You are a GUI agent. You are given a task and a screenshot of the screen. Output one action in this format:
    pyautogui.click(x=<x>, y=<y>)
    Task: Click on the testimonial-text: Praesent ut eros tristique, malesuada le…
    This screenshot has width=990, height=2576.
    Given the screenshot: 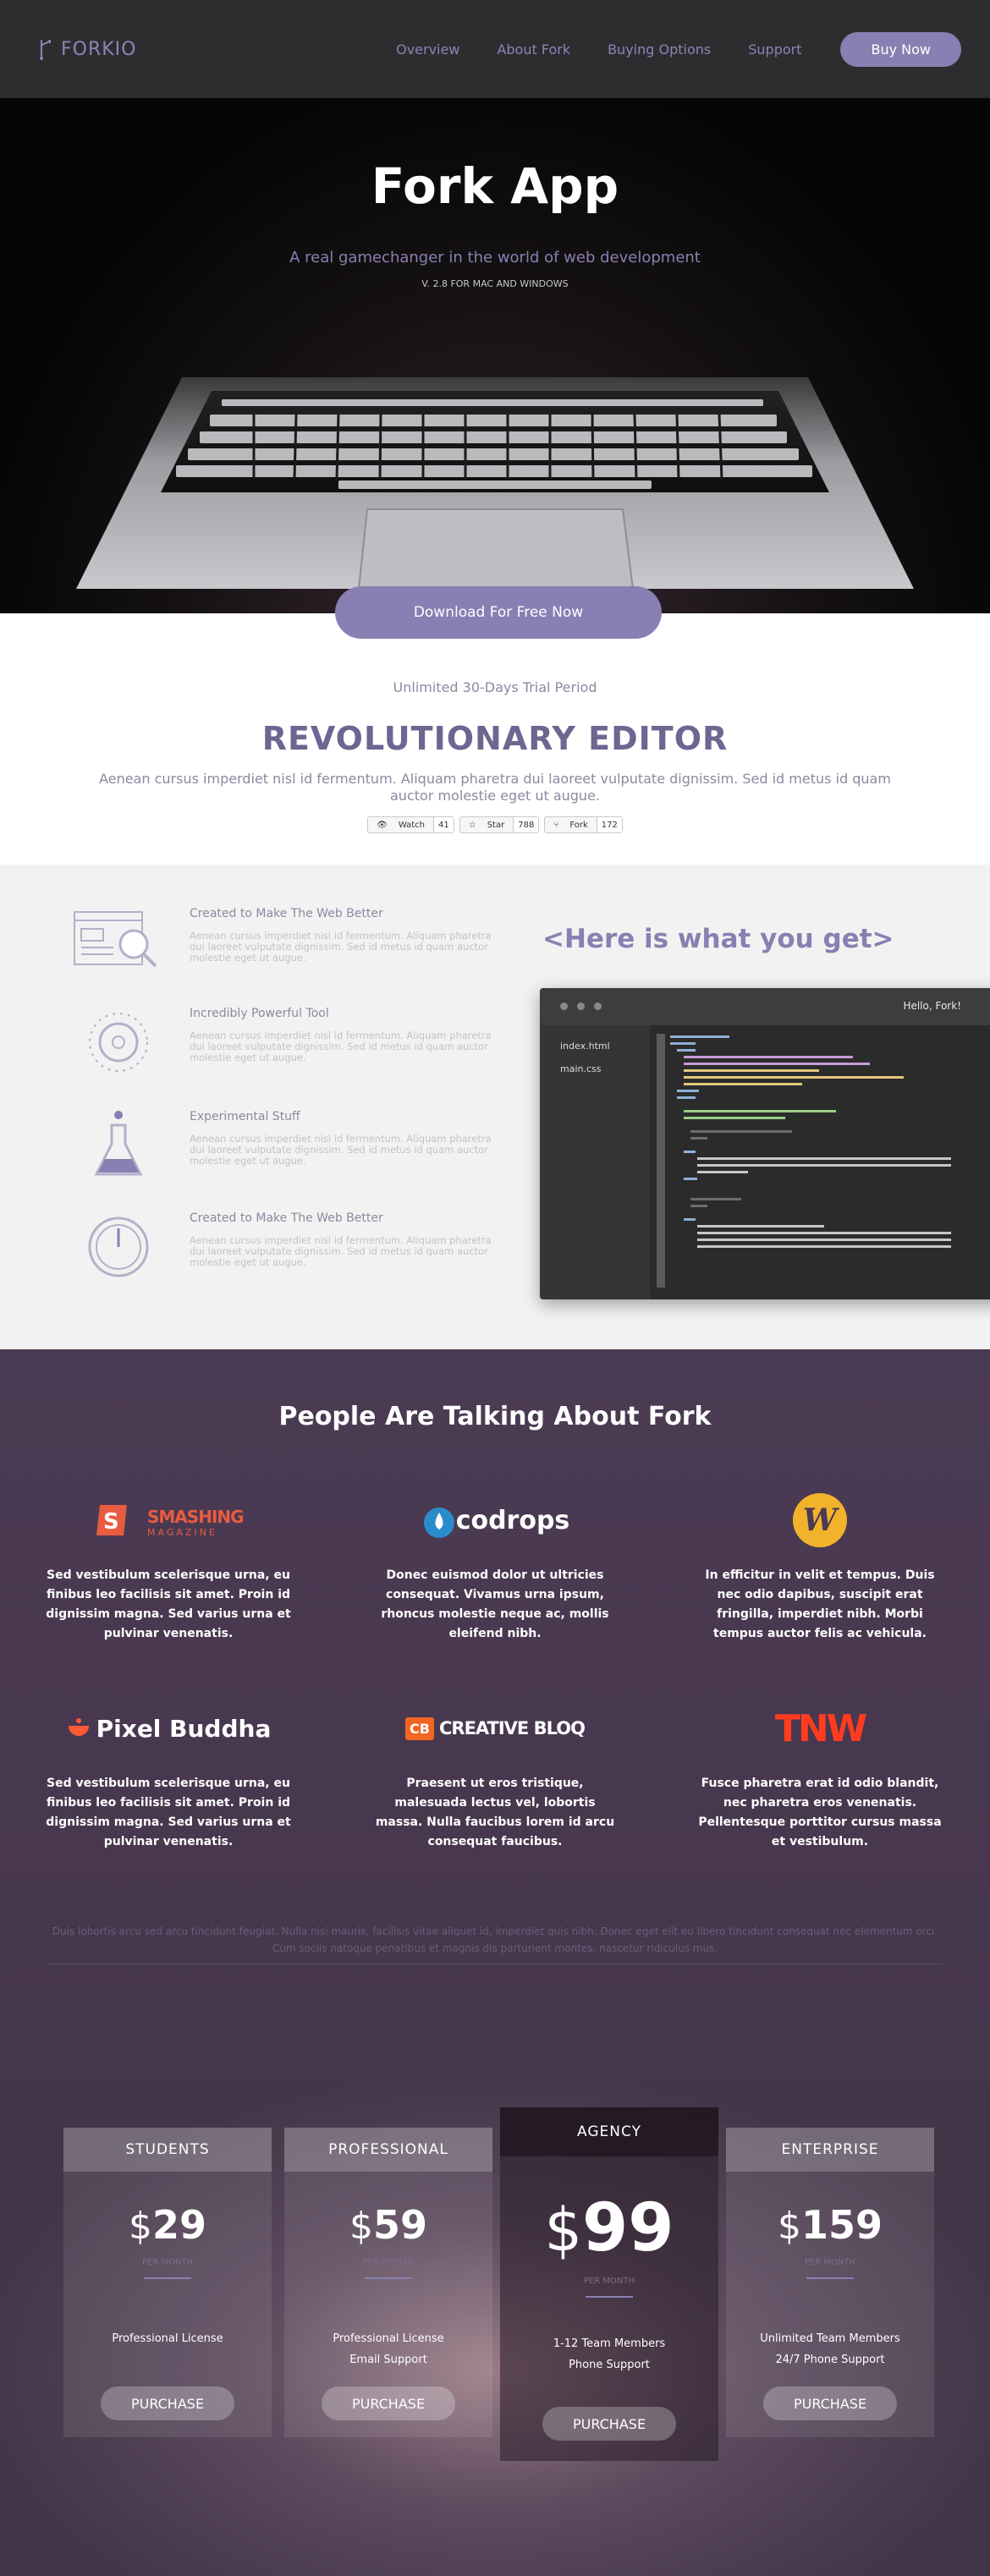 What is the action you would take?
    pyautogui.click(x=495, y=1813)
    